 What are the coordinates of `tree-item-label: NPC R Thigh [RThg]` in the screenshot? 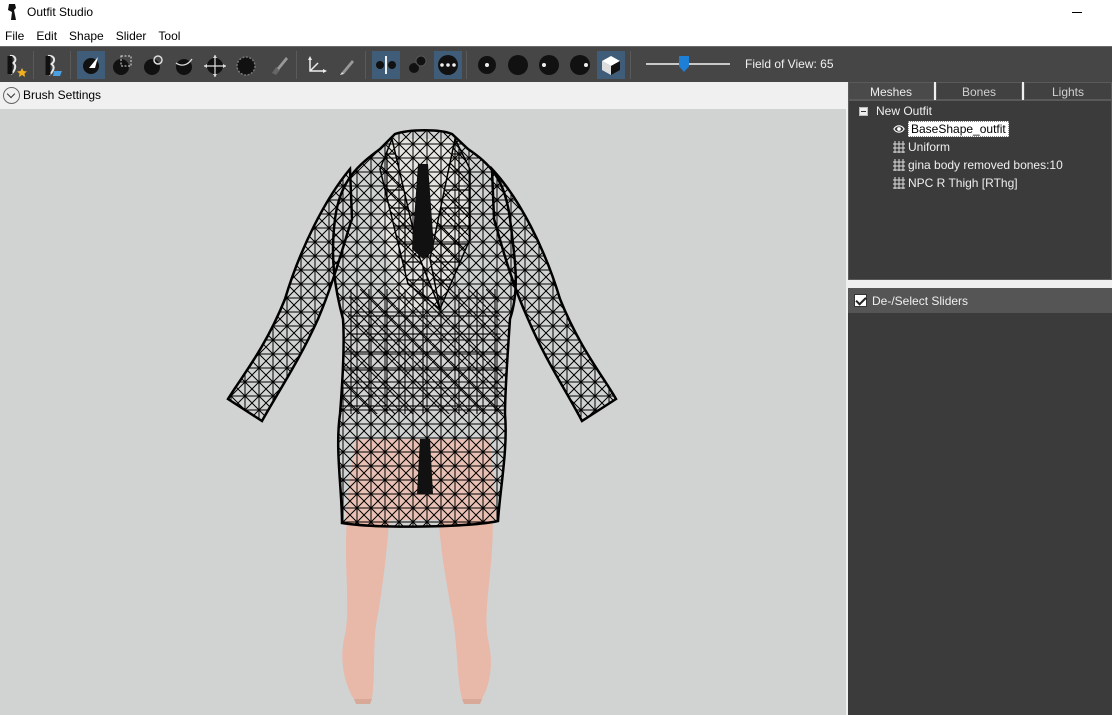 It's located at (963, 183).